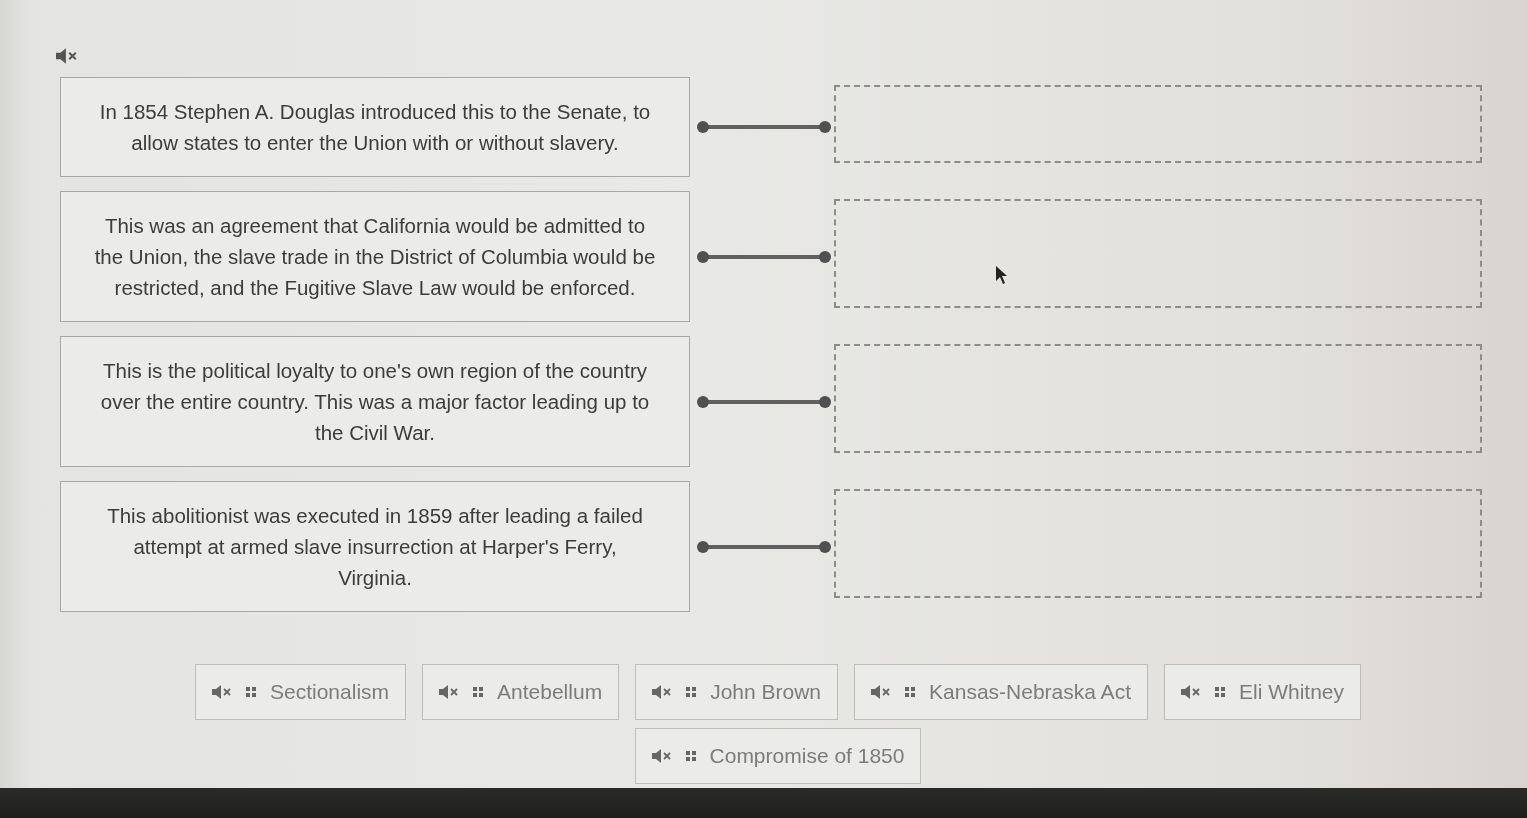 This screenshot has width=1527, height=818. Describe the element at coordinates (1262, 692) in the screenshot. I see `answer-tile: Eli Whitney` at that location.